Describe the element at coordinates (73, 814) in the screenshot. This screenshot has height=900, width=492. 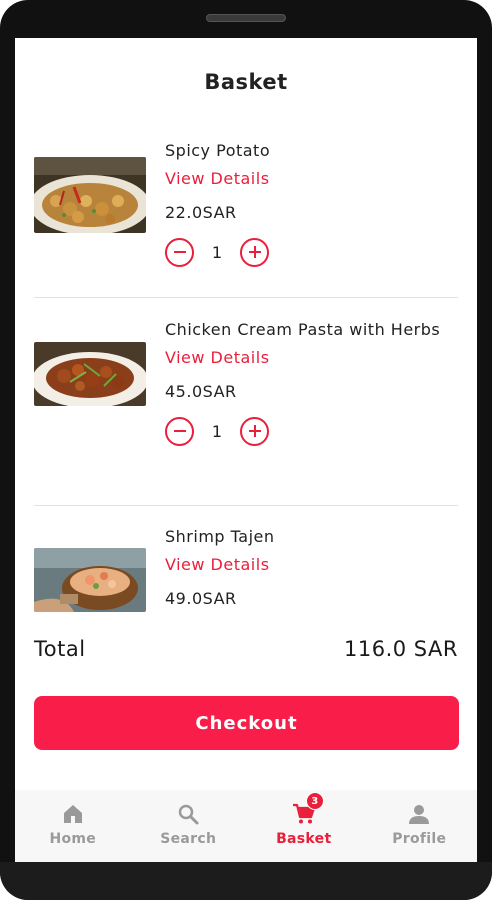
I see `home-icon` at that location.